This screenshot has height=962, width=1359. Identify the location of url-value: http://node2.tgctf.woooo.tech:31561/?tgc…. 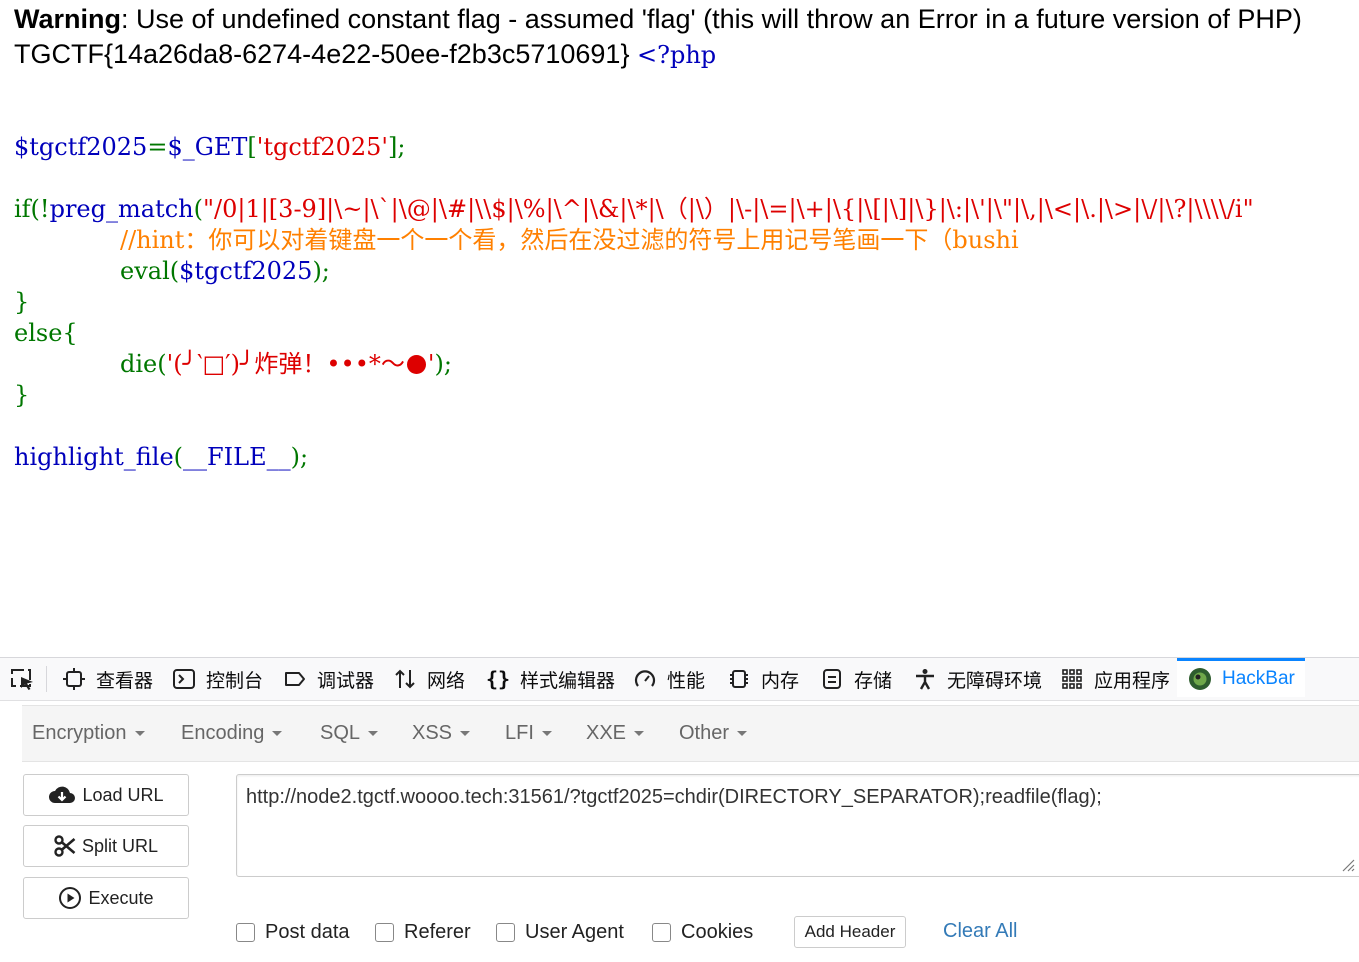
(674, 797).